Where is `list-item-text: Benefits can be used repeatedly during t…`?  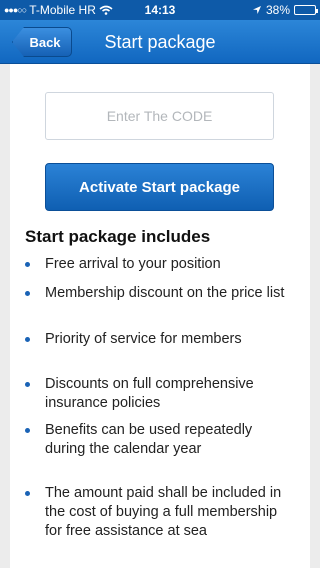
list-item-text: Benefits can be used repeatedly during t… is located at coordinates (149, 439).